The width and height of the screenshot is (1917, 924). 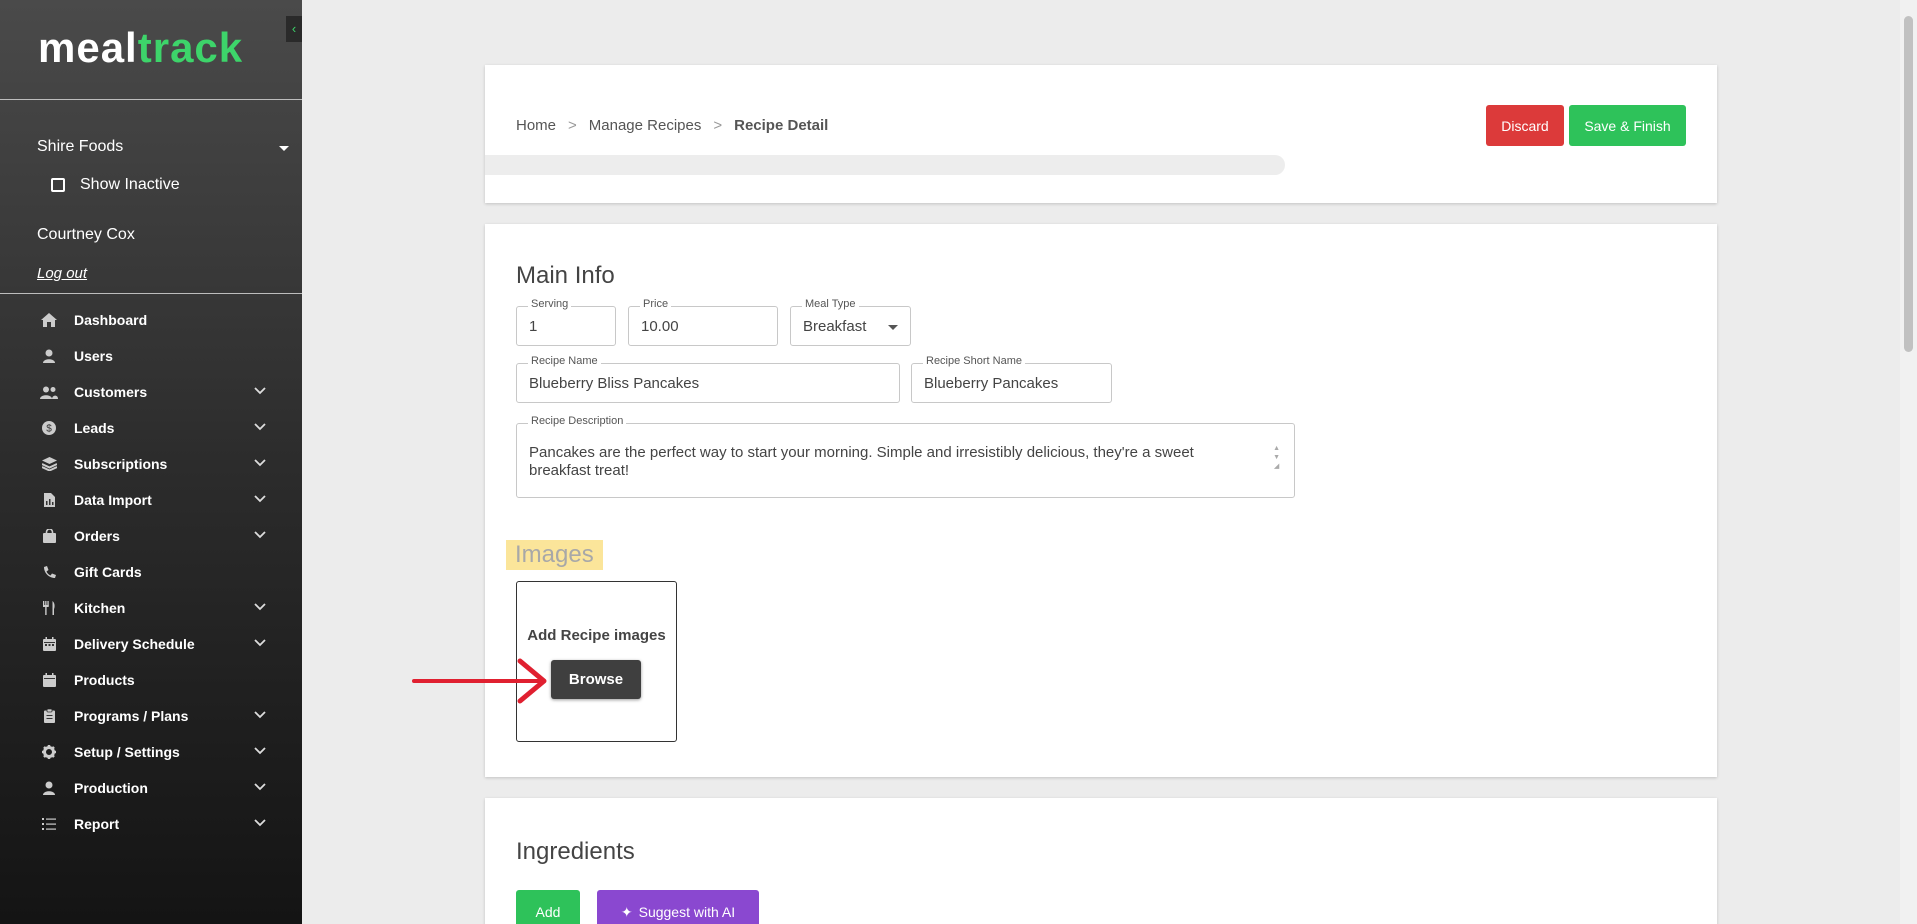 What do you see at coordinates (131, 716) in the screenshot?
I see `sidebar-item-label: Programs / Plans` at bounding box center [131, 716].